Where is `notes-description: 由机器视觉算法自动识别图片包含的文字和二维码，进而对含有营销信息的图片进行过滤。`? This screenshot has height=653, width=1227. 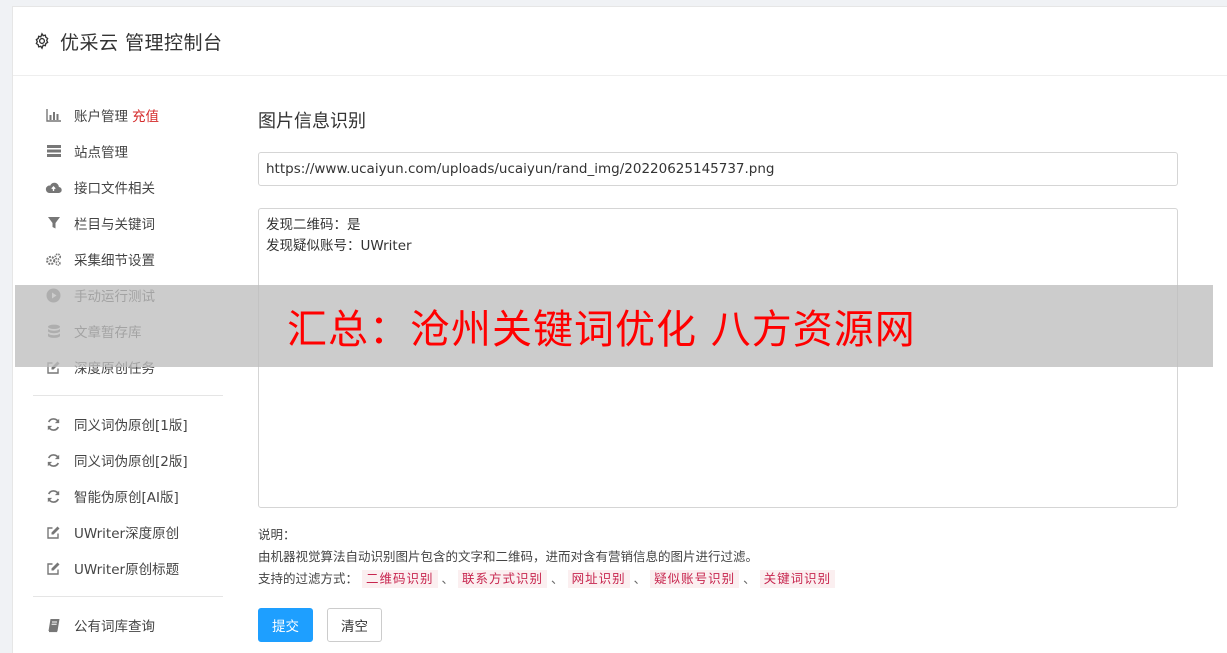
notes-description: 由机器视觉算法自动识别图片包含的文字和二维码，进而对含有营销信息的图片进行过滤。 is located at coordinates (508, 556).